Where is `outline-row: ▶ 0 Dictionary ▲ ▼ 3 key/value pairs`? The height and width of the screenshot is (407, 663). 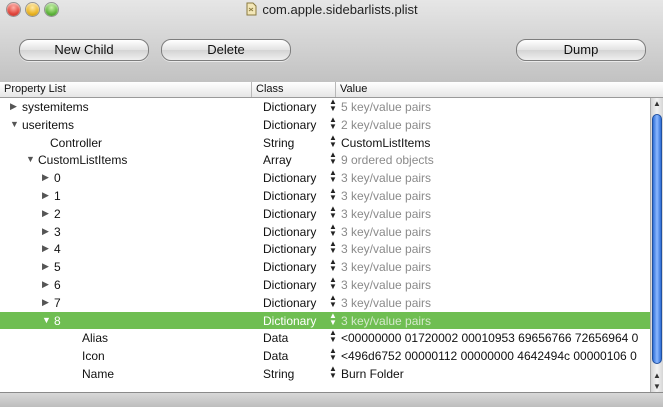
outline-row: ▶ 0 Dictionary ▲ ▼ 3 key/value pairs is located at coordinates (325, 178).